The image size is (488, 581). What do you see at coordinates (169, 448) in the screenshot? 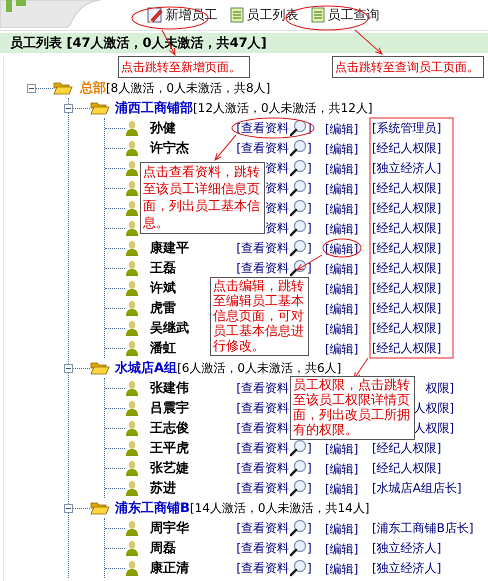
I see `employee-name: 王平虎` at bounding box center [169, 448].